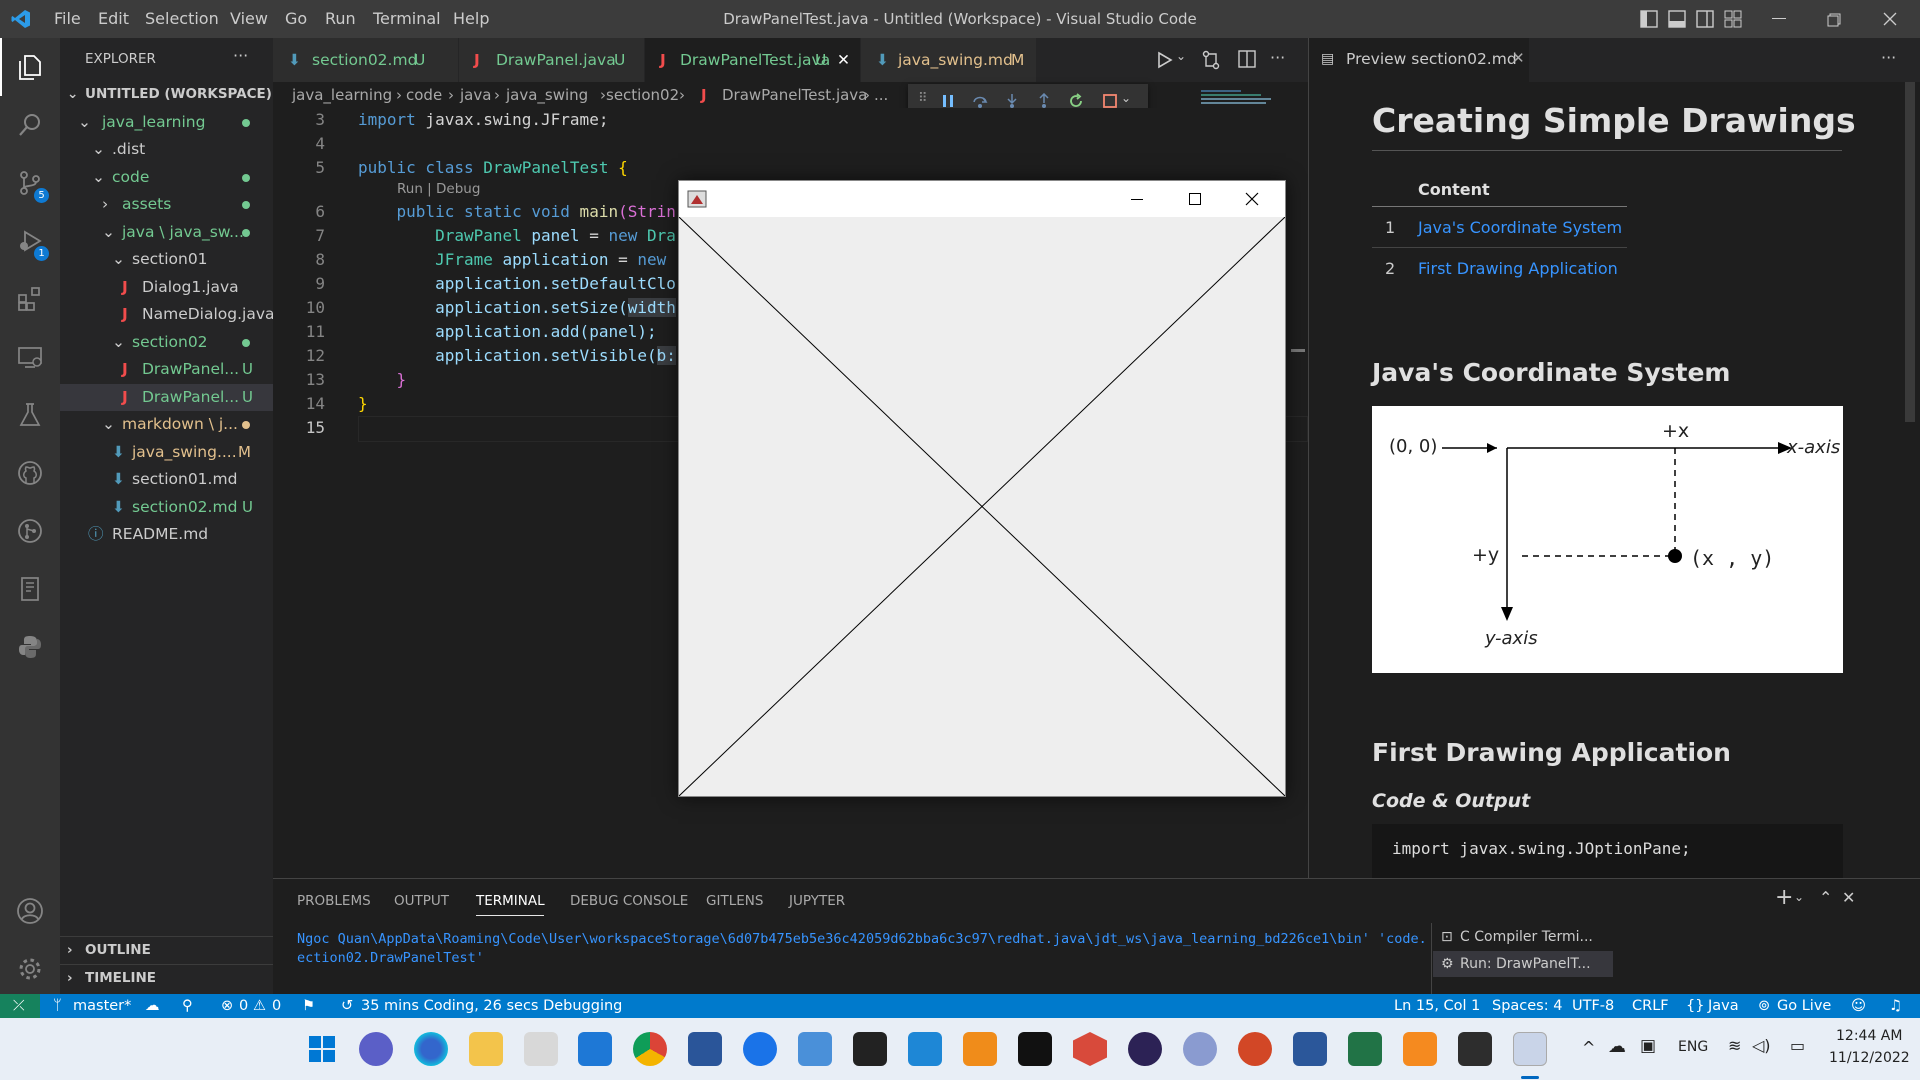 This screenshot has height=1080, width=1920. Describe the element at coordinates (1649, 19) in the screenshot. I see `toggle-sidebar-icon` at that location.